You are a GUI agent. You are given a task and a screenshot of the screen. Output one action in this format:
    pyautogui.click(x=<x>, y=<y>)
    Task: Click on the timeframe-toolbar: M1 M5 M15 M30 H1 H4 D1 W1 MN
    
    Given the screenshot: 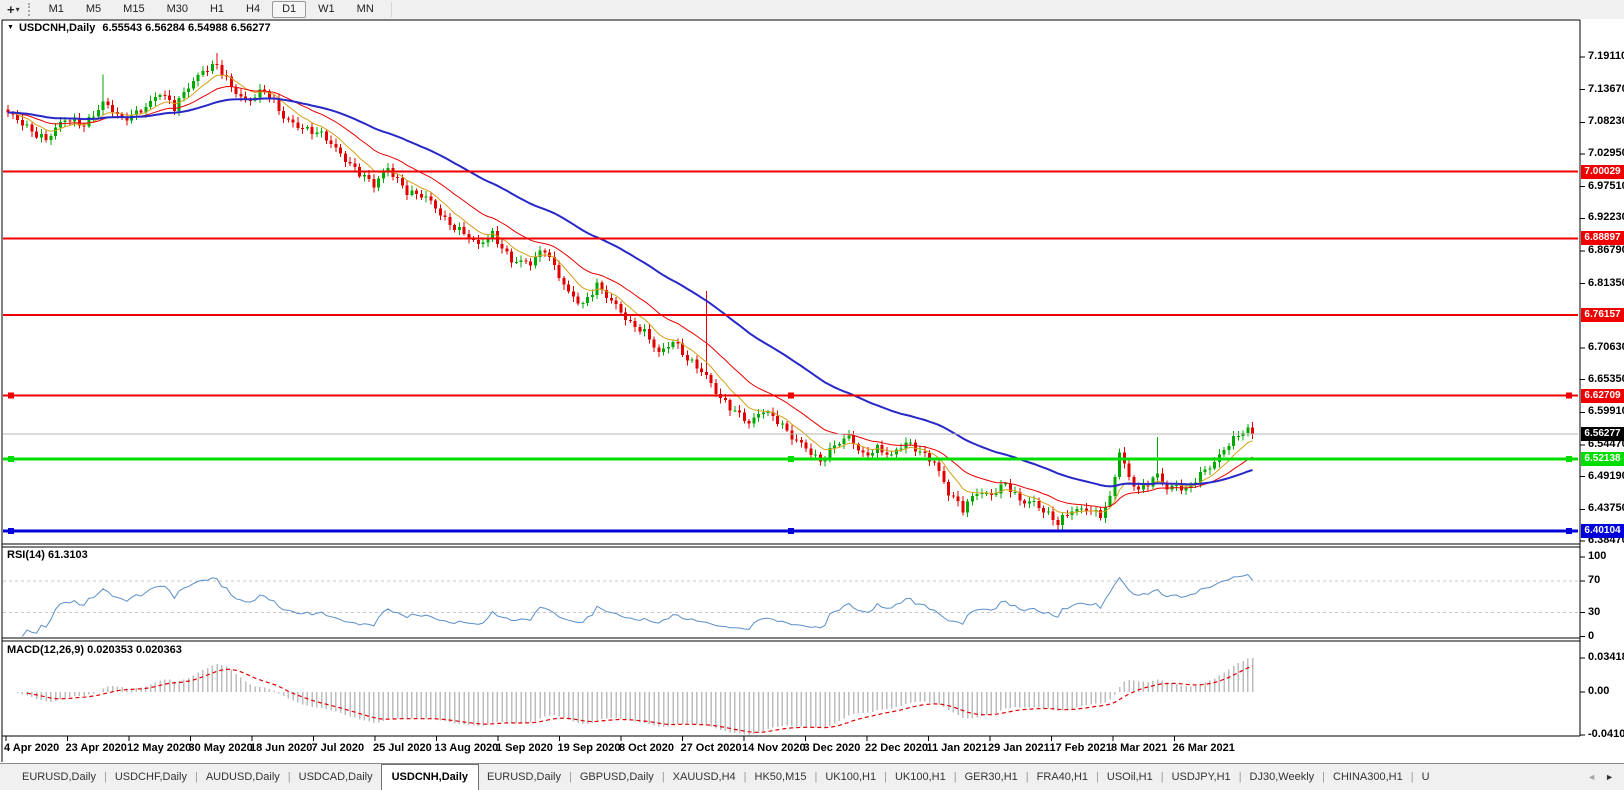 What is the action you would take?
    pyautogui.click(x=211, y=9)
    